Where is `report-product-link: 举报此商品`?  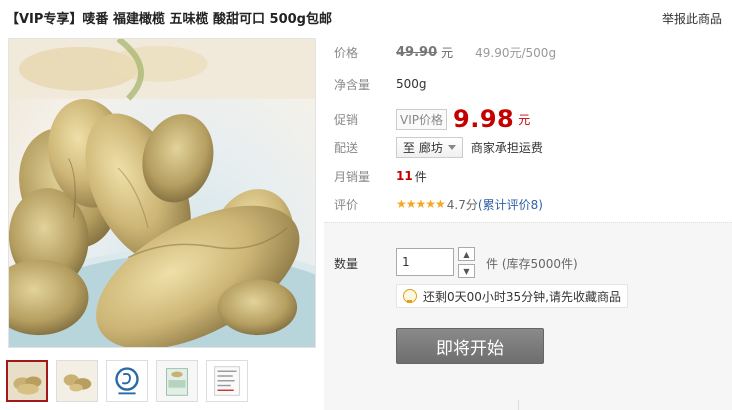 report-product-link: 举报此商品 is located at coordinates (692, 18).